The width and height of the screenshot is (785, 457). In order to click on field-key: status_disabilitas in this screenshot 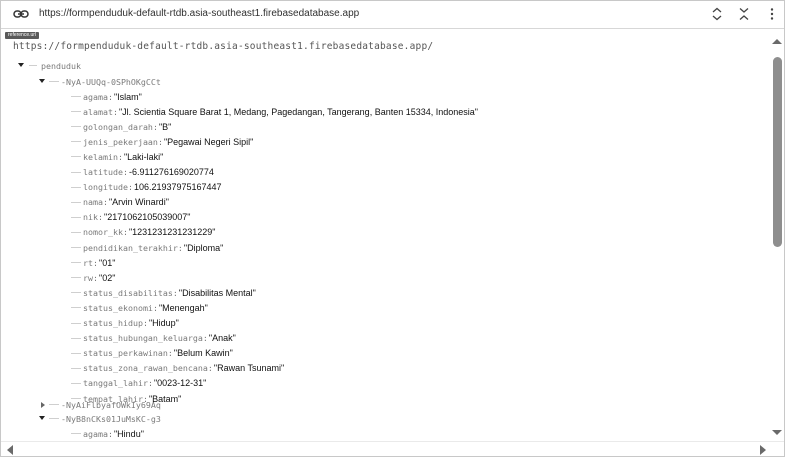, I will do `click(128, 292)`.